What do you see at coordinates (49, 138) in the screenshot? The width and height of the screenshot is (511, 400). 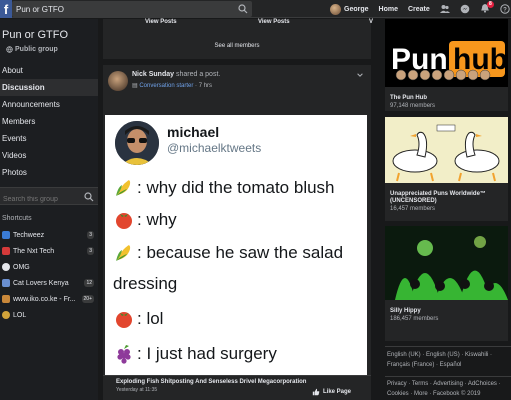 I see `nav-events: Events` at bounding box center [49, 138].